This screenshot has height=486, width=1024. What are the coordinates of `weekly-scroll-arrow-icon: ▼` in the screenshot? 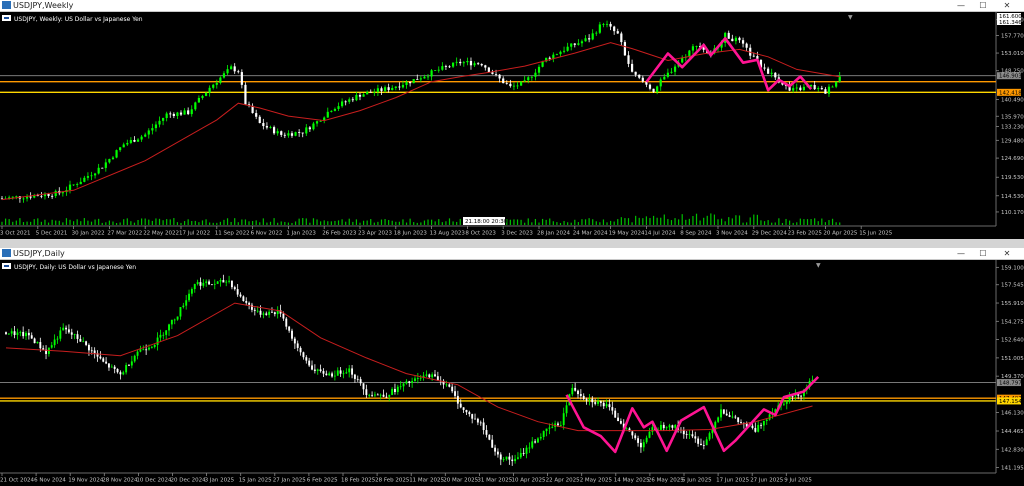 It's located at (850, 17).